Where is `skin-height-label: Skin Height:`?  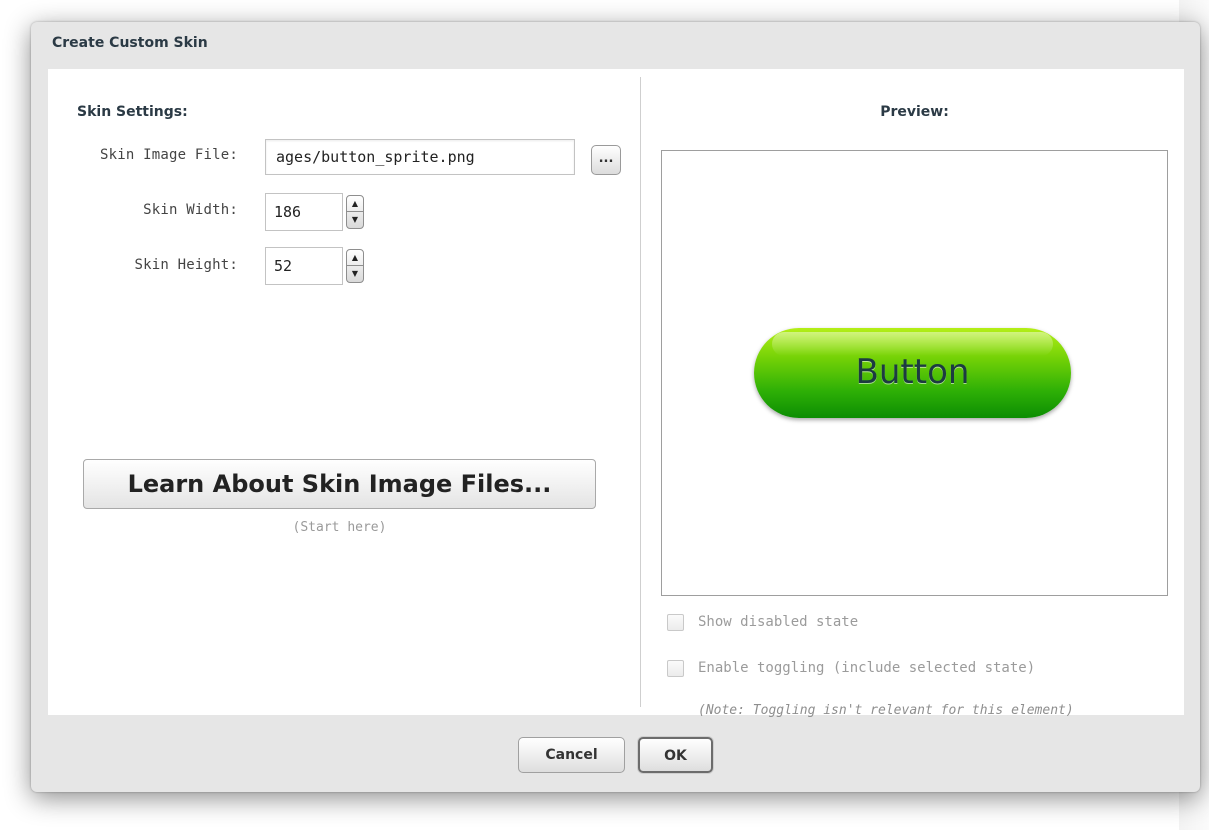
skin-height-label: Skin Height: is located at coordinates (186, 265).